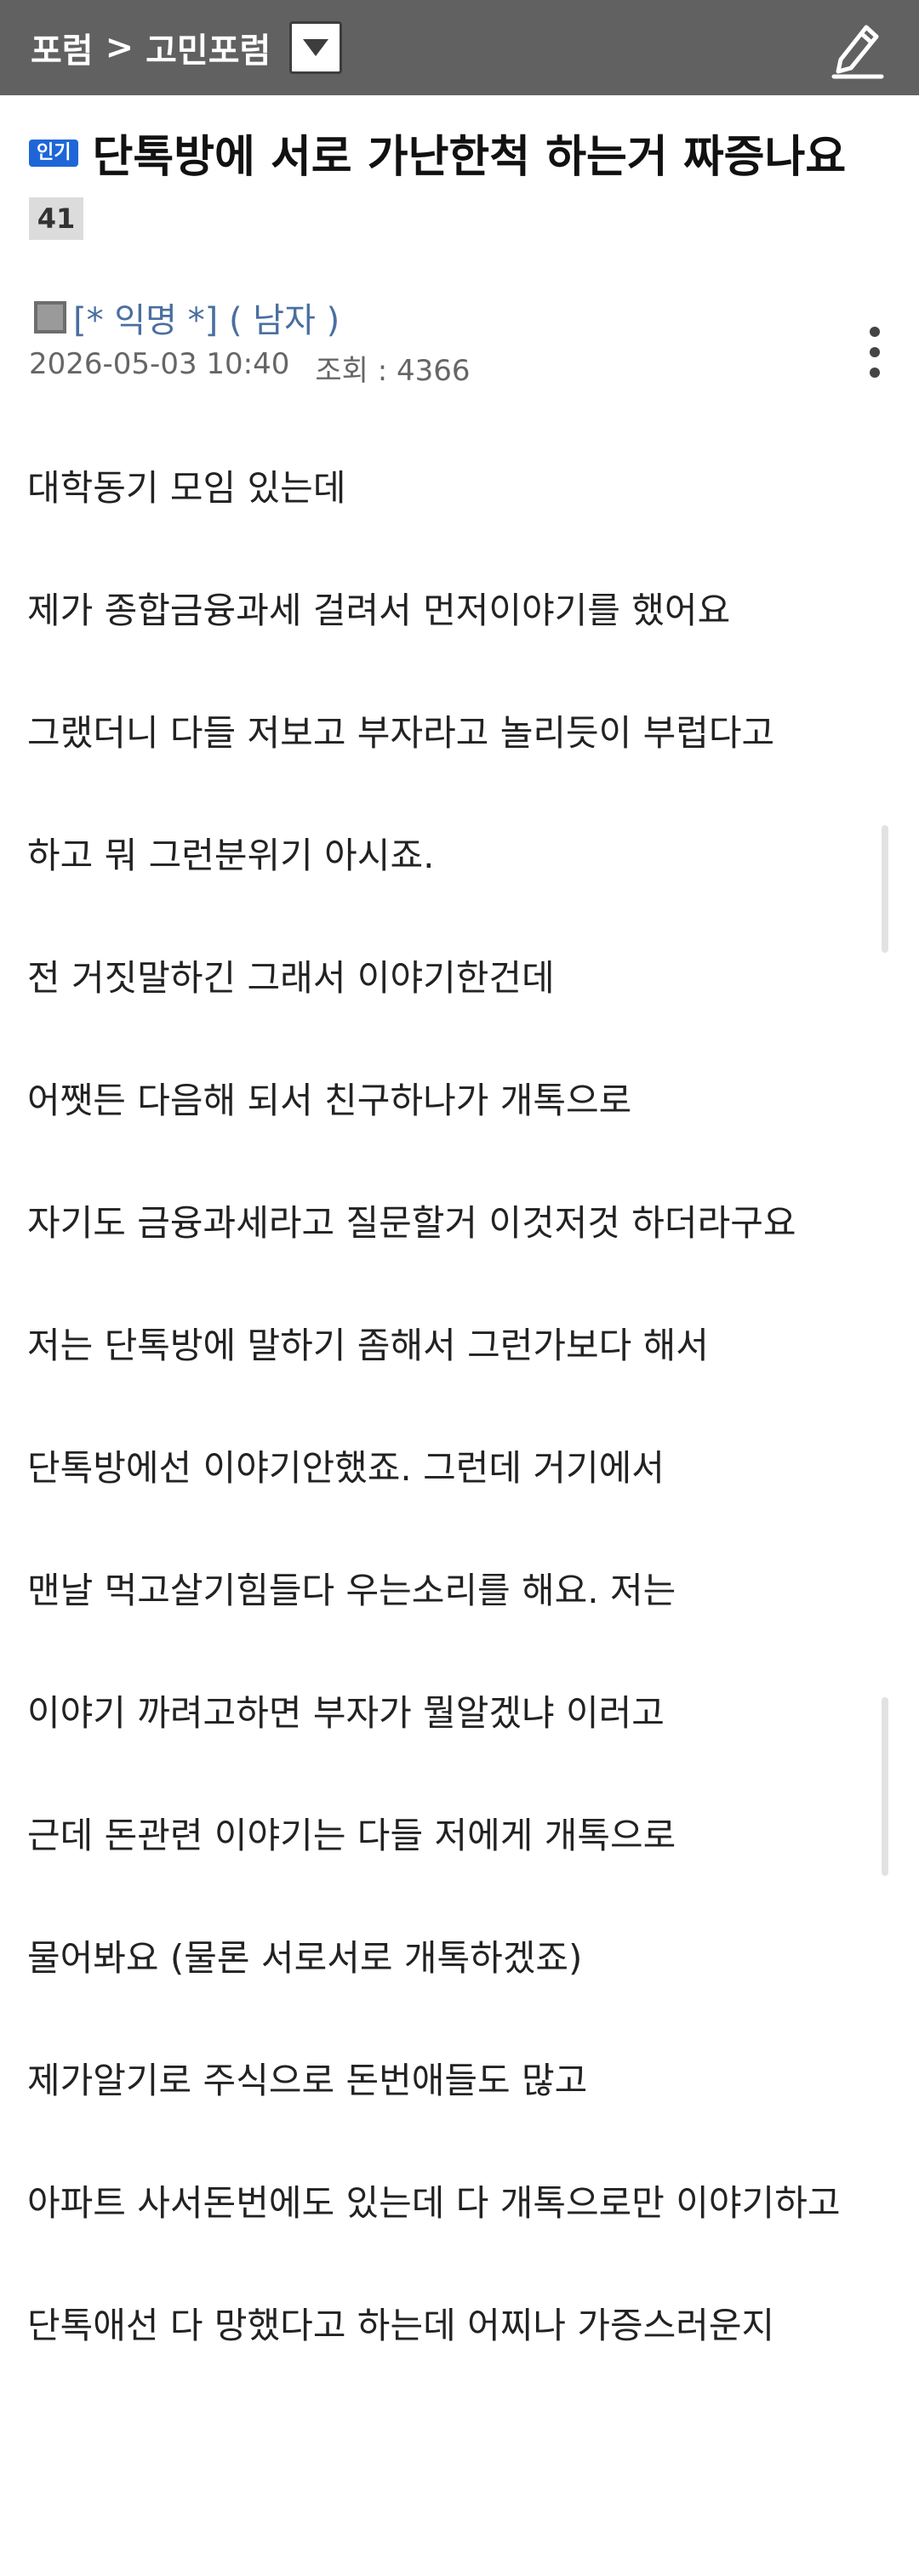  I want to click on content-paragraph: 그랬더니 다들 저보고 부자라고 놀리듯이 부럽다고, so click(401, 733).